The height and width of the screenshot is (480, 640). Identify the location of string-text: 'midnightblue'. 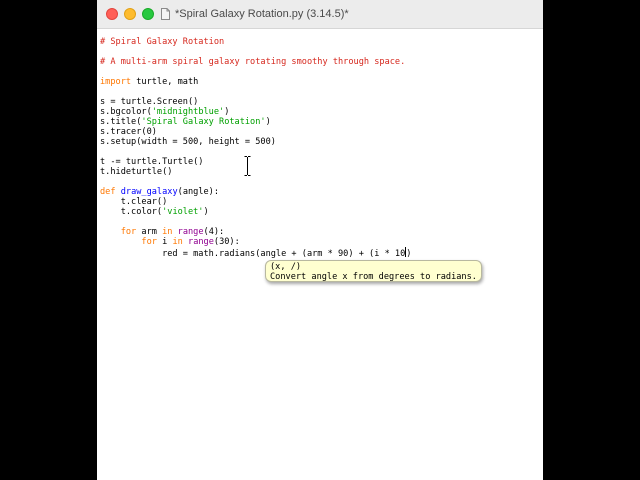
(188, 112).